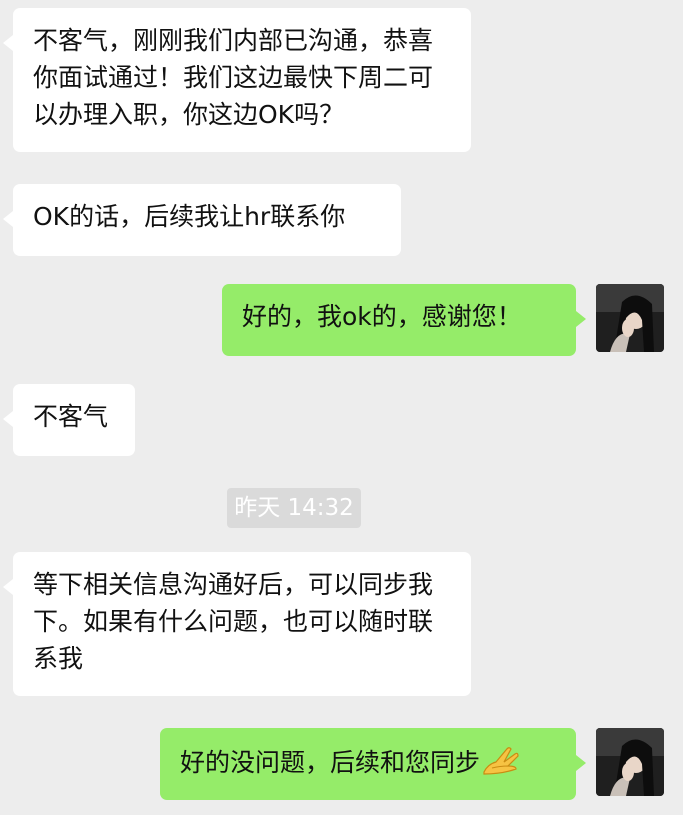 This screenshot has height=815, width=683. I want to click on incoming-message-bubble: 等下相关信息沟通好后，可以同步我下。如果有什么问题，也可以随时联系我, so click(237, 624).